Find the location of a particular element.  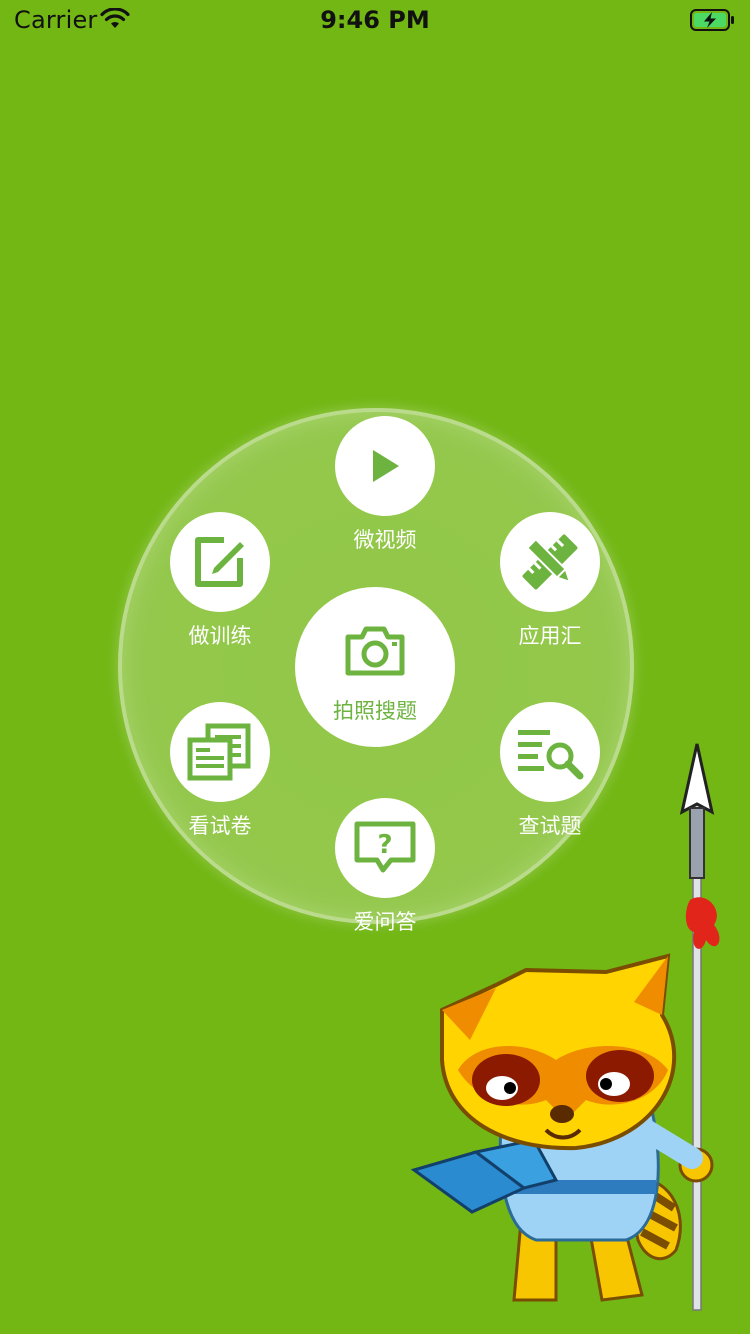

ruler-pencil-icon is located at coordinates (550, 562).